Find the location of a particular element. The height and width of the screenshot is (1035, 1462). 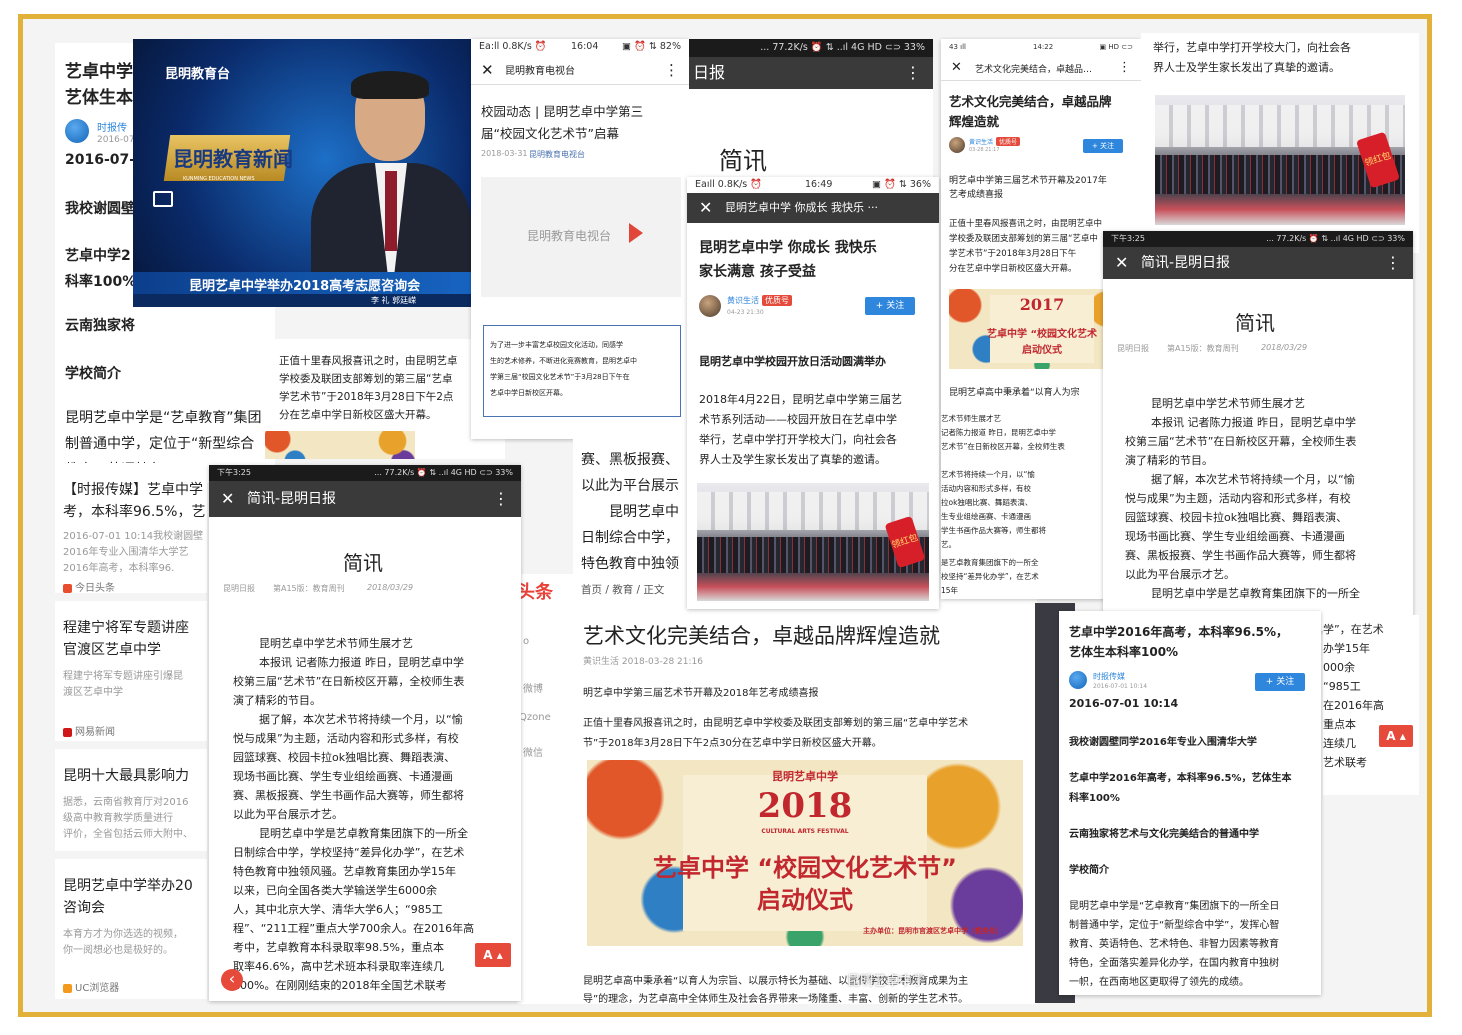

list-item-title: 【时报传媒】艺卓中学 is located at coordinates (133, 490).